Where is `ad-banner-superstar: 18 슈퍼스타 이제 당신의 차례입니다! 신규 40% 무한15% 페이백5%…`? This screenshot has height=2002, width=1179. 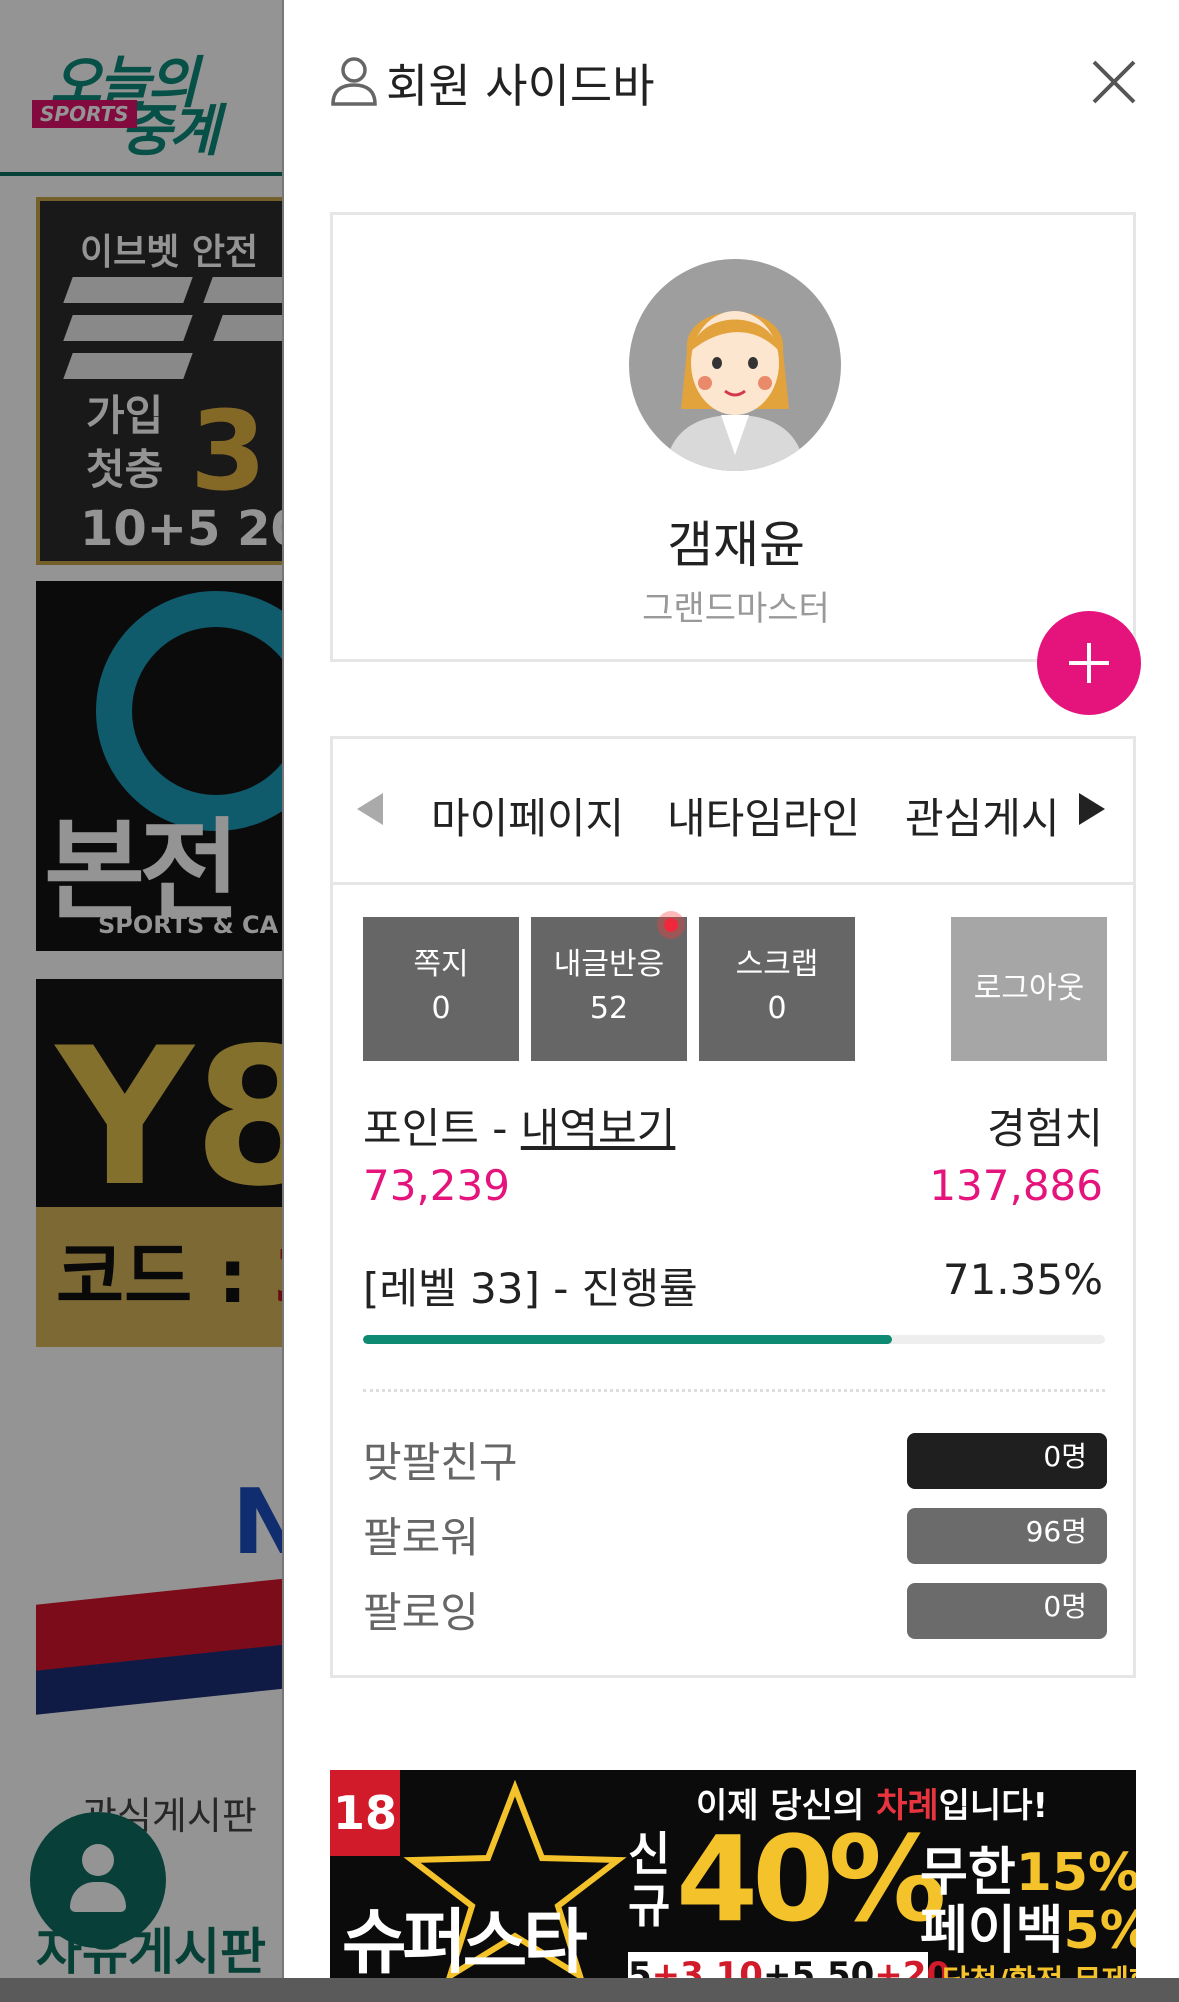
ad-banner-superstar: 18 슈퍼스타 이제 당신의 차례입니다! 신규 40% 무한15% 페이백5%… is located at coordinates (733, 1886).